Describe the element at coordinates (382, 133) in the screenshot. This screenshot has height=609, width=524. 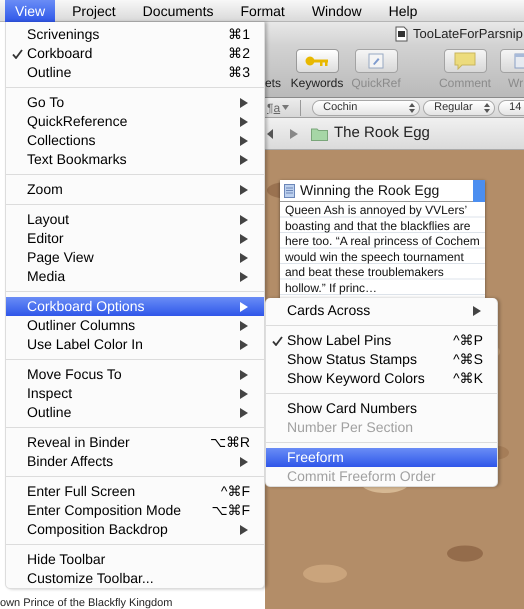
I see `header-title: The Rook Egg` at that location.